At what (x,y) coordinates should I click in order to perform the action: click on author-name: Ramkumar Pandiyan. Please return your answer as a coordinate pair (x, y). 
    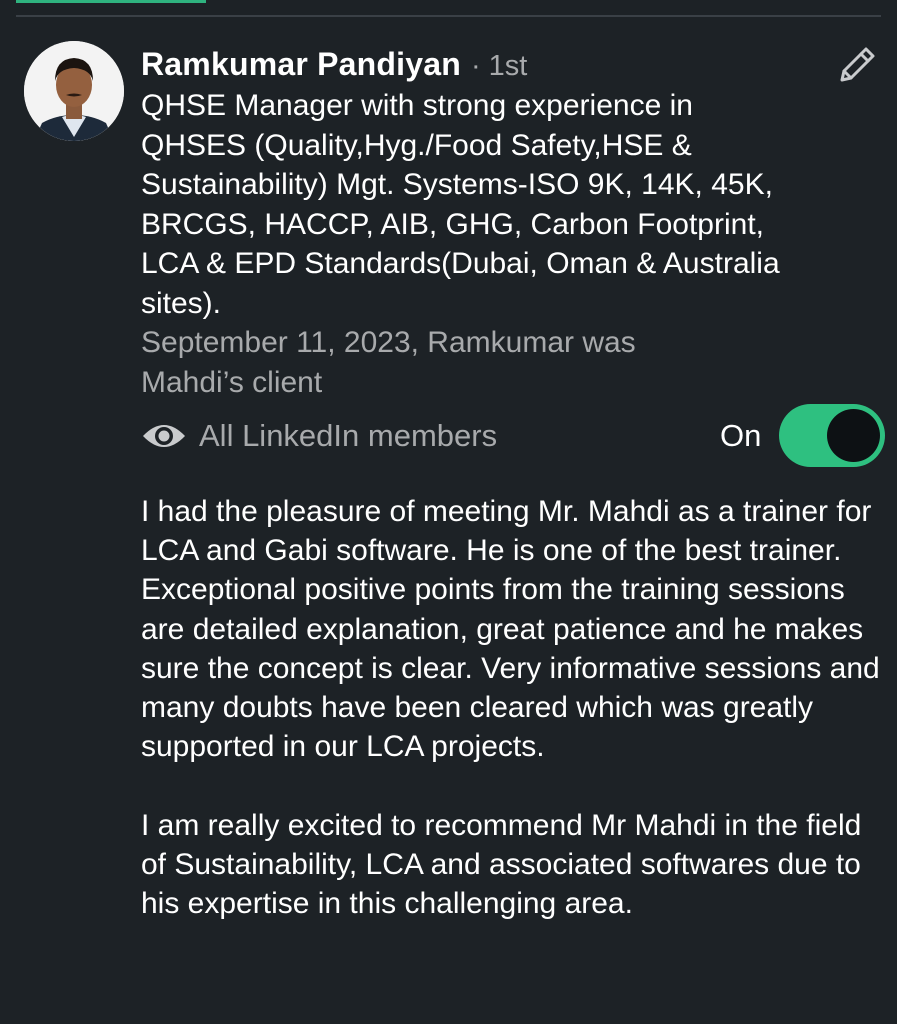
    Looking at the image, I should click on (301, 64).